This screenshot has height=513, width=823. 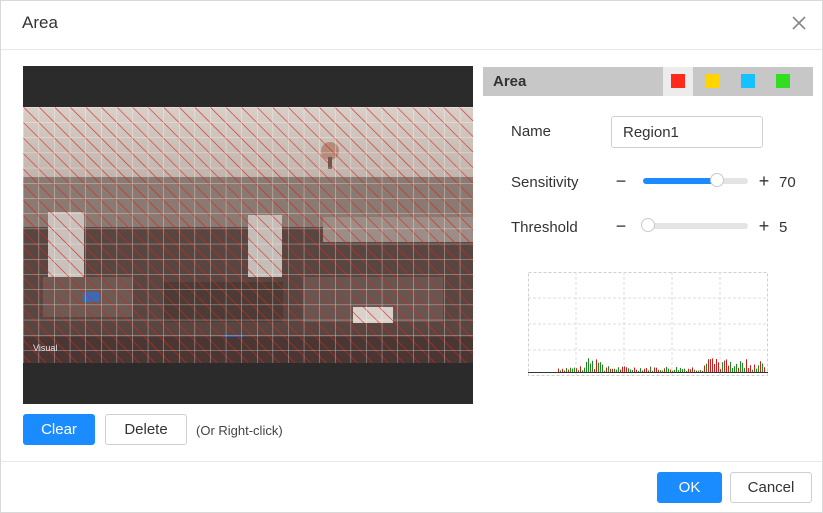 I want to click on threshold-thumb, so click(x=648, y=225).